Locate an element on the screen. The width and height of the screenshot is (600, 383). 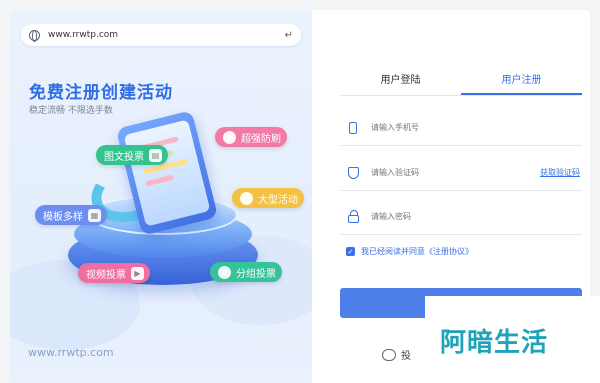
promo-subtitle: 稳定流畅 不限选手数 is located at coordinates (71, 111).